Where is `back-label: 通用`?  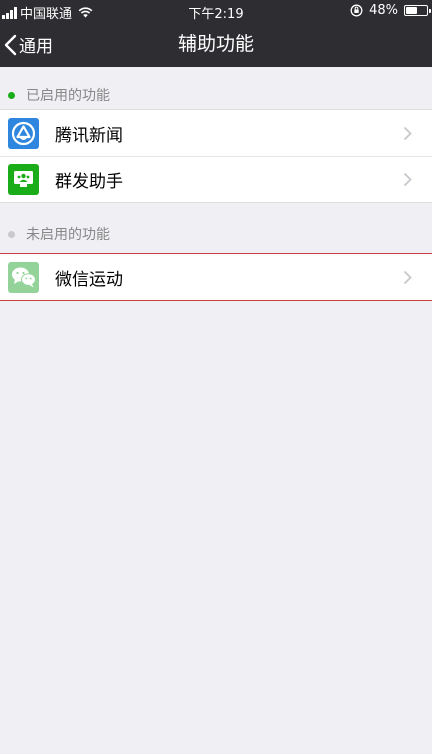
back-label: 通用 is located at coordinates (36, 47).